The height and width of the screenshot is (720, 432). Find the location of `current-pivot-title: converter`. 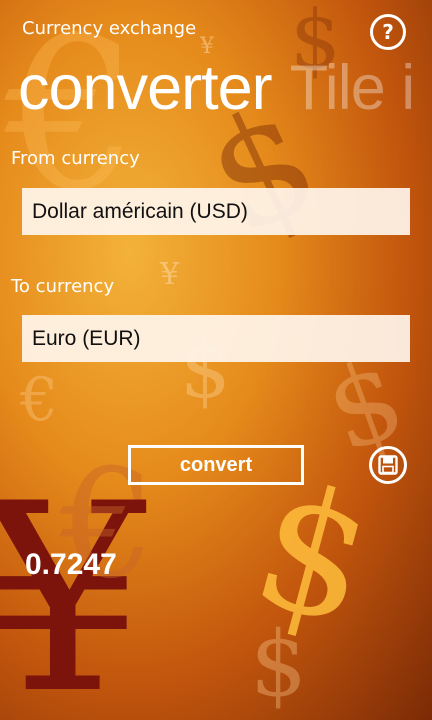

current-pivot-title: converter is located at coordinates (145, 88).